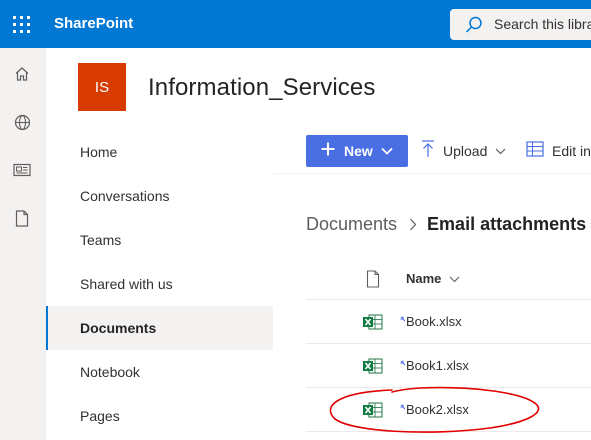 This screenshot has height=440, width=591. I want to click on app-name-link: SharePoint, so click(93, 24).